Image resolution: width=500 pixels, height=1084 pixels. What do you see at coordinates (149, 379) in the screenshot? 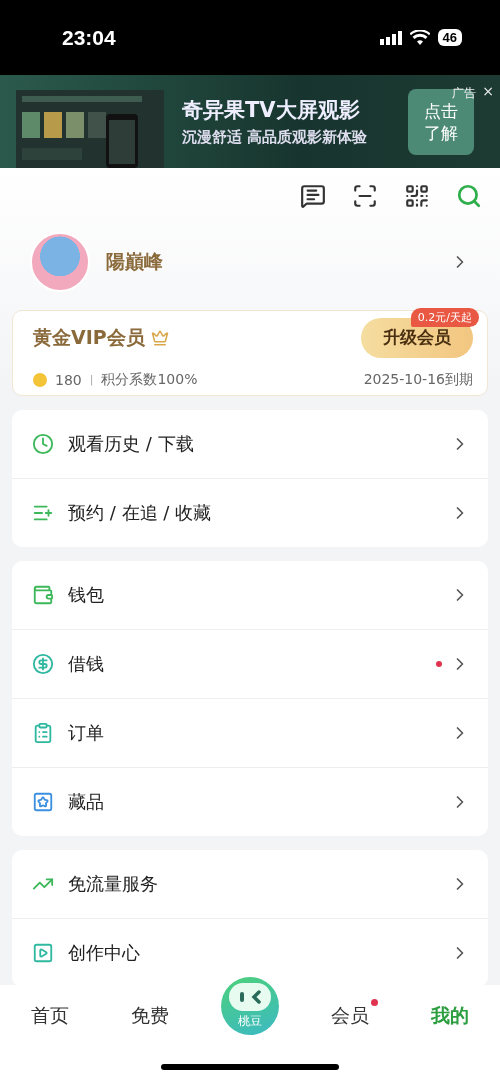
I see `points-coefficient: 积分系数100%` at bounding box center [149, 379].